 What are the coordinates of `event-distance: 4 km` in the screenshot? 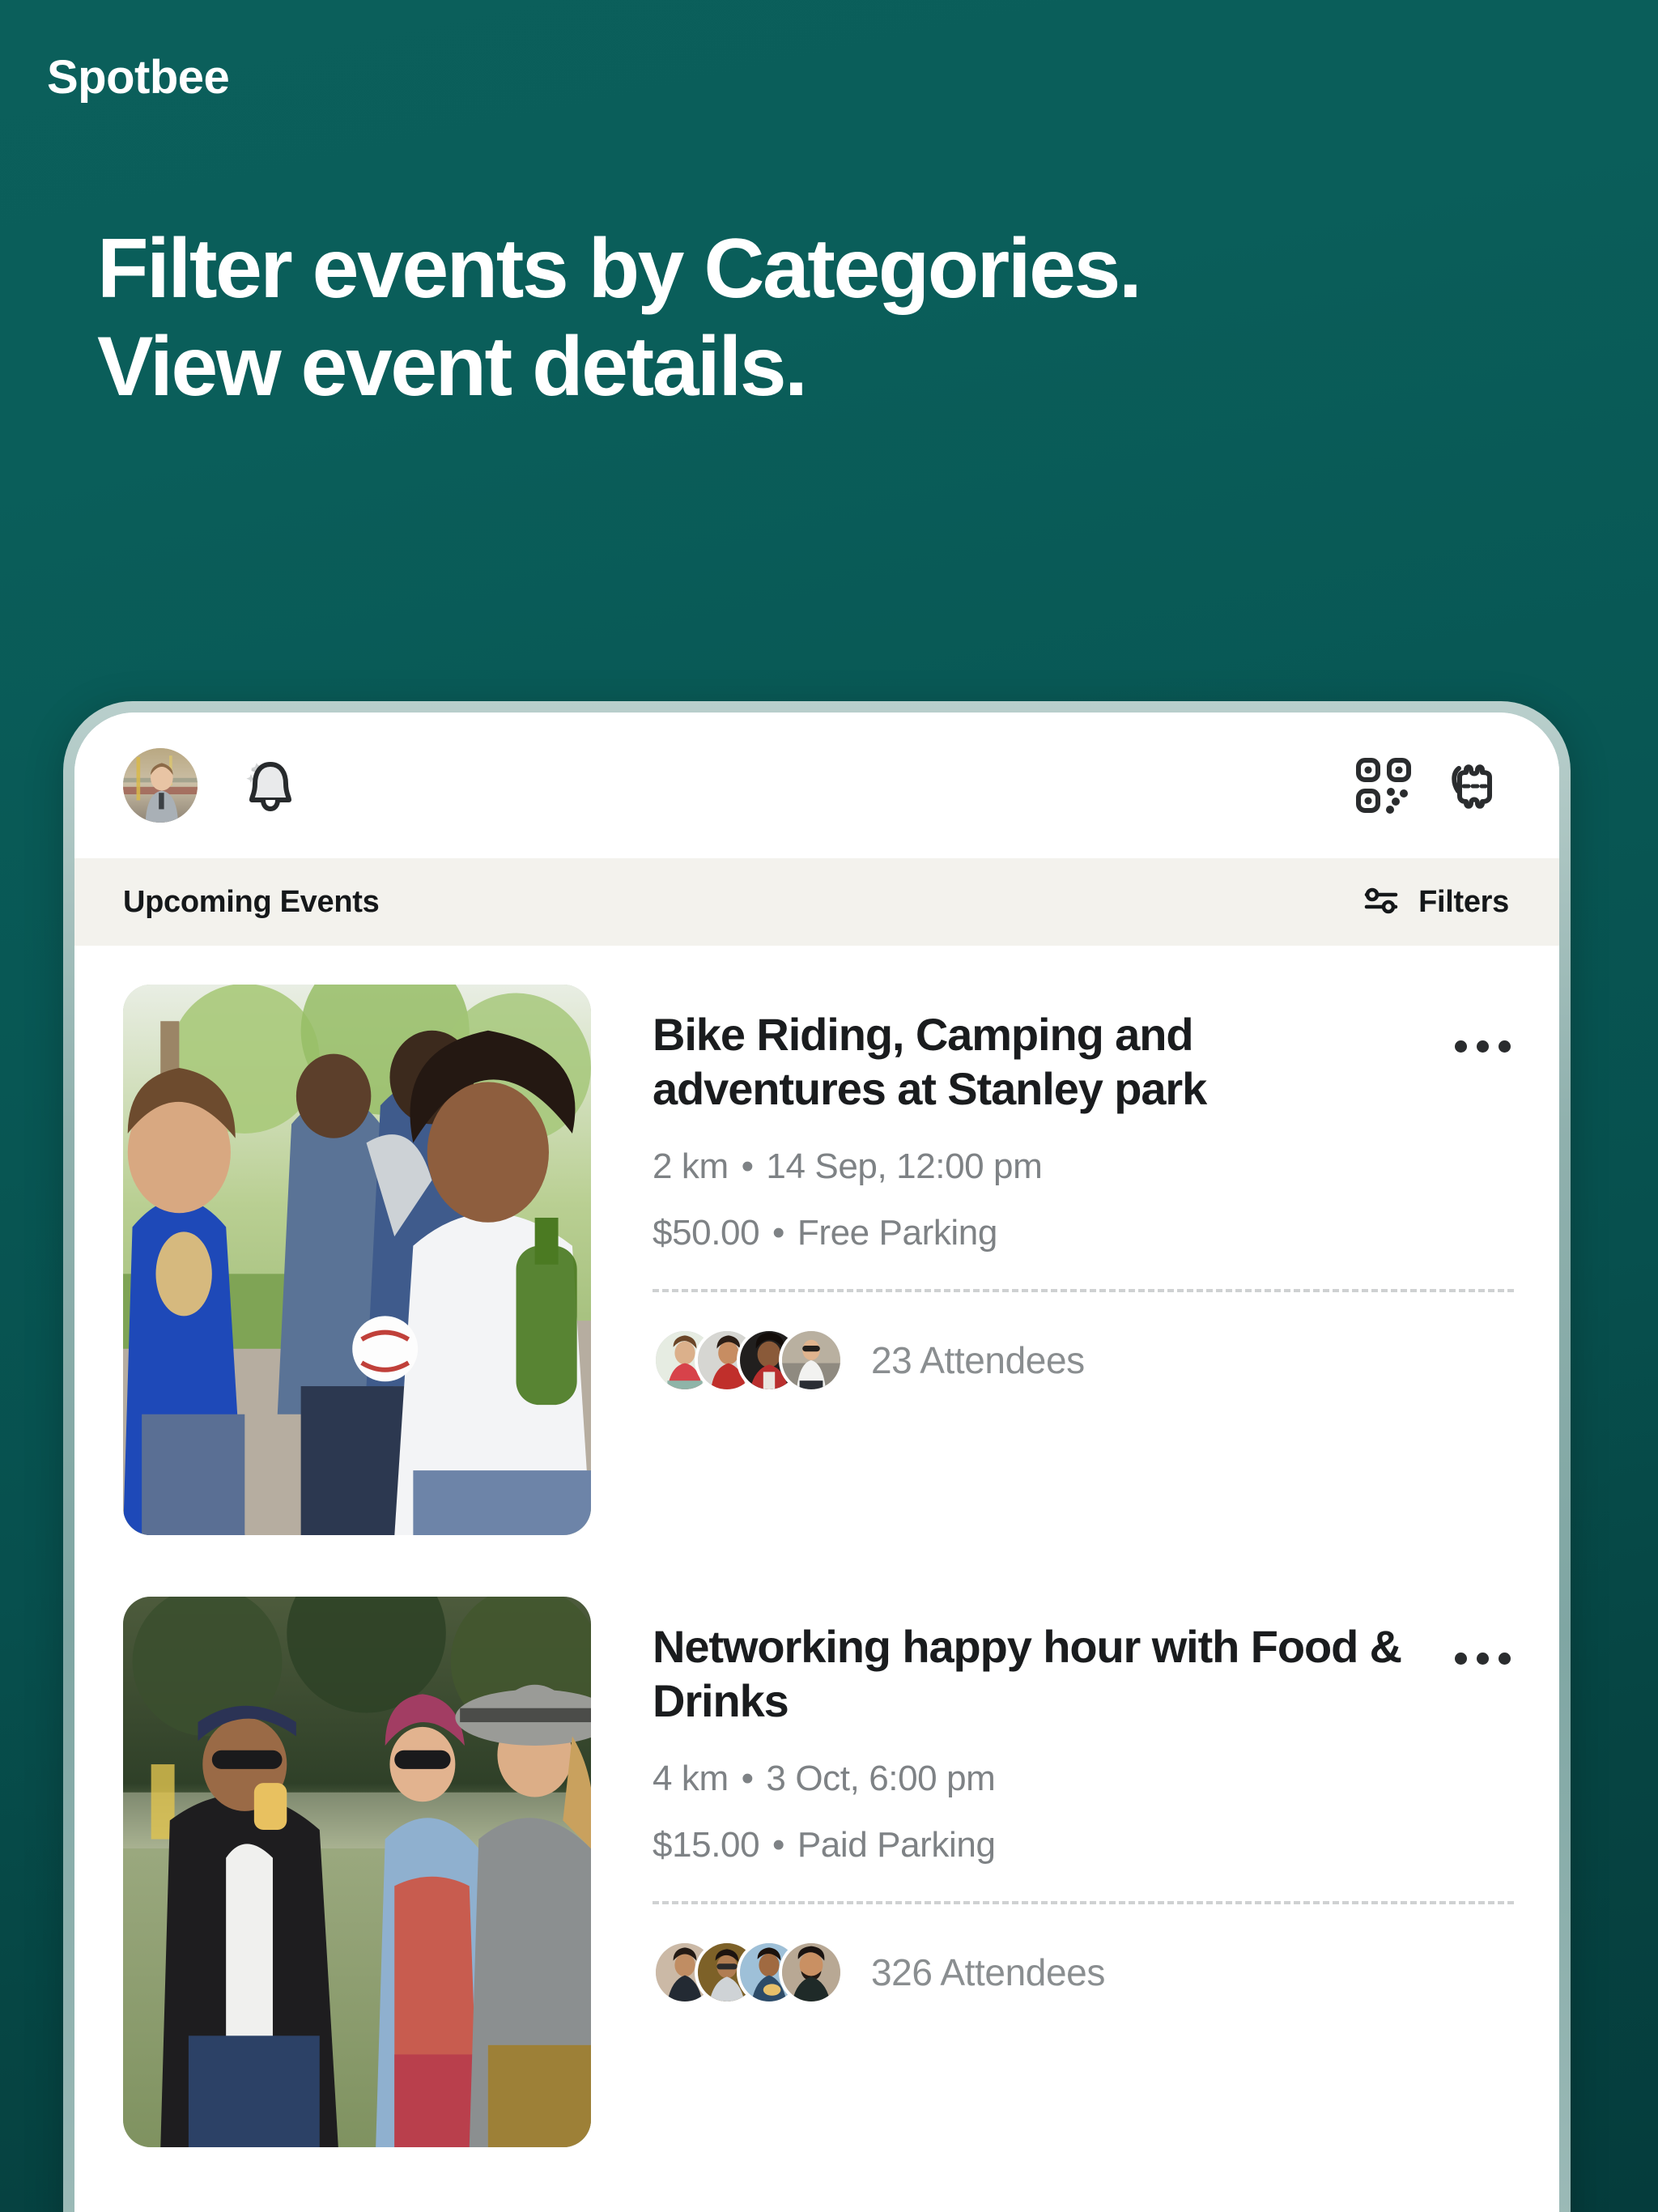 It's located at (691, 1779).